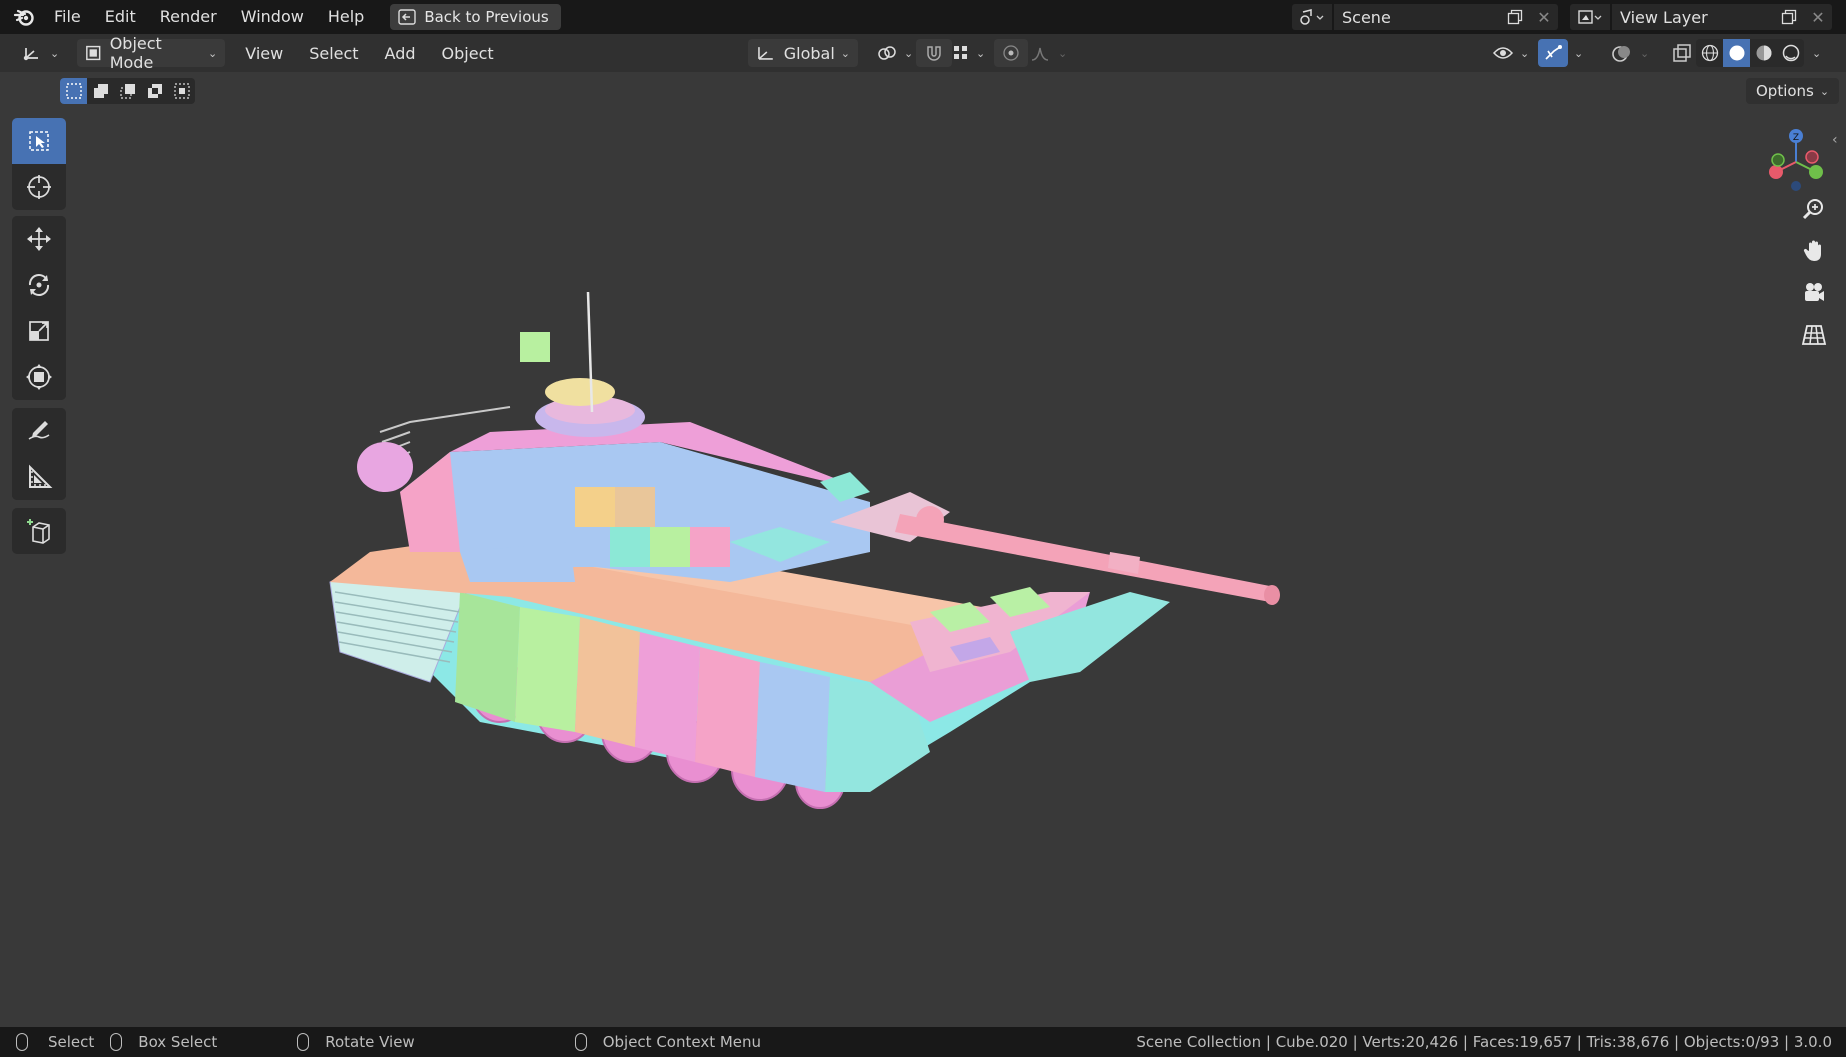 This screenshot has height=1057, width=1846. I want to click on view-layer-name-field: View Layer, so click(1693, 17).